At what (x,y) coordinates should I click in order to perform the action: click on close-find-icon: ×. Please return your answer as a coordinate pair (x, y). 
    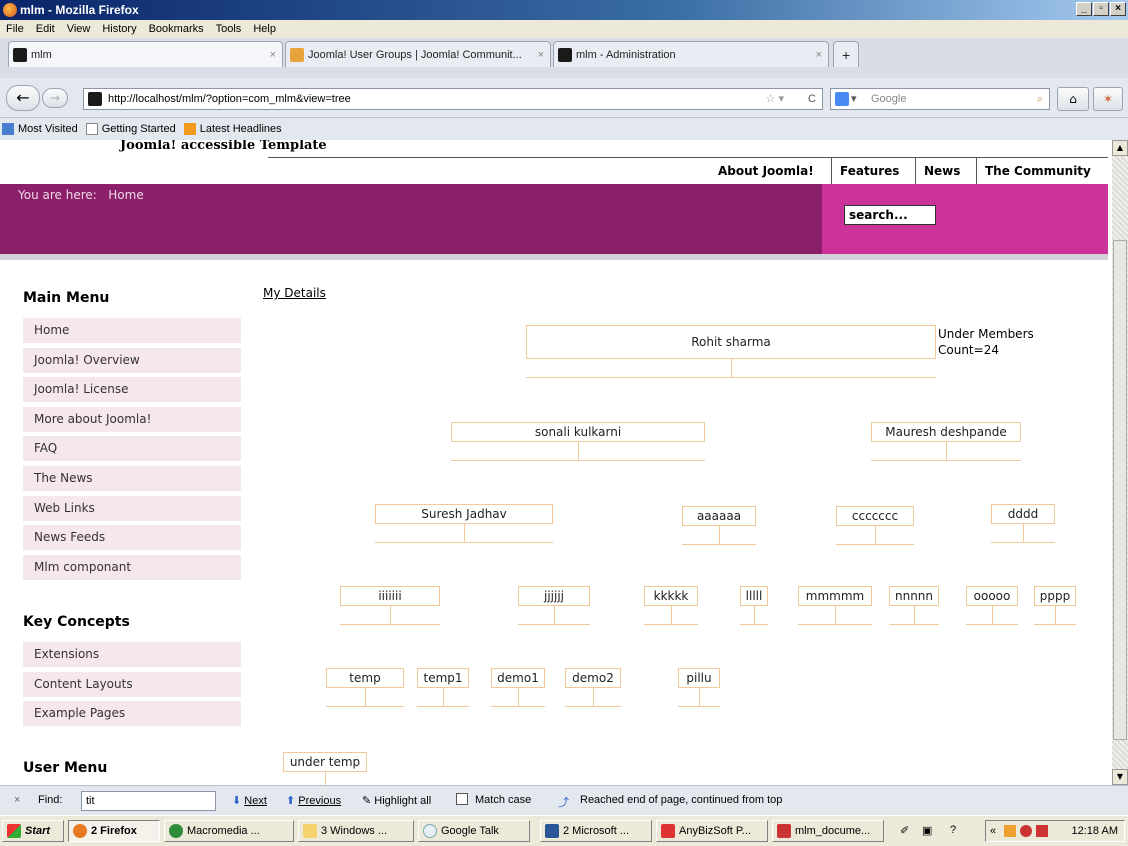
    Looking at the image, I should click on (17, 800).